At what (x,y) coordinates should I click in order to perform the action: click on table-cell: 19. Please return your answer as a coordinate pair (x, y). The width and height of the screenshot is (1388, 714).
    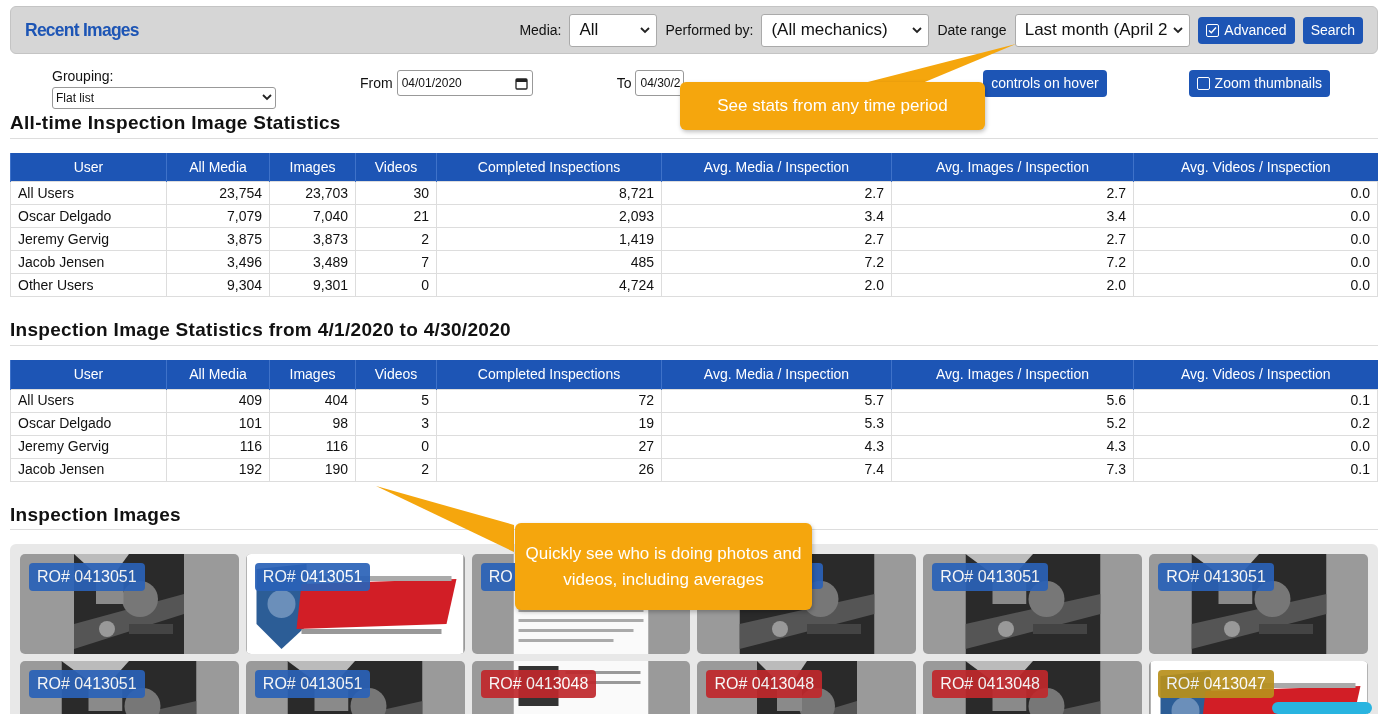
    Looking at the image, I should click on (549, 424).